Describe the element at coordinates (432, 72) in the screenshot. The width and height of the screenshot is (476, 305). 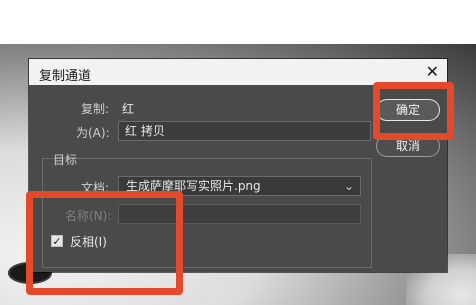
I see `close-icon: ✕` at that location.